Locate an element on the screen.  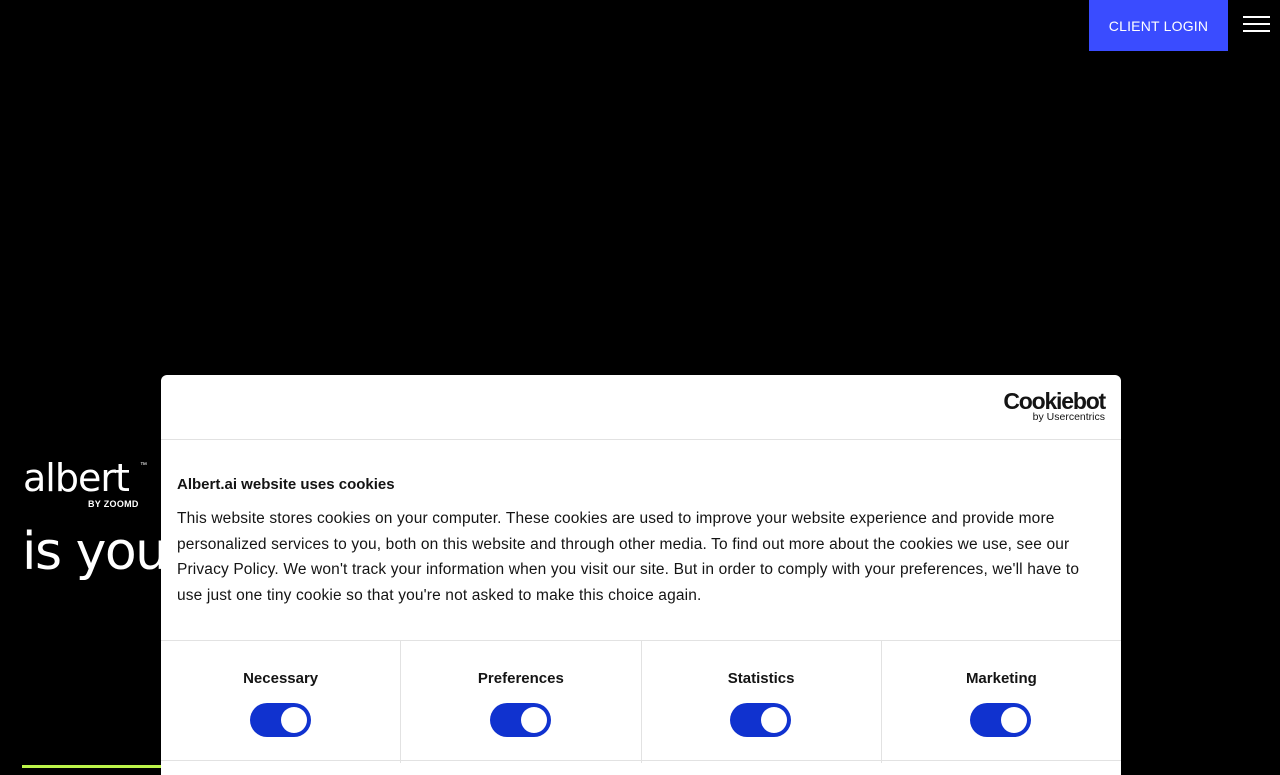
toggle-label-marketing: Marketing is located at coordinates (1001, 678).